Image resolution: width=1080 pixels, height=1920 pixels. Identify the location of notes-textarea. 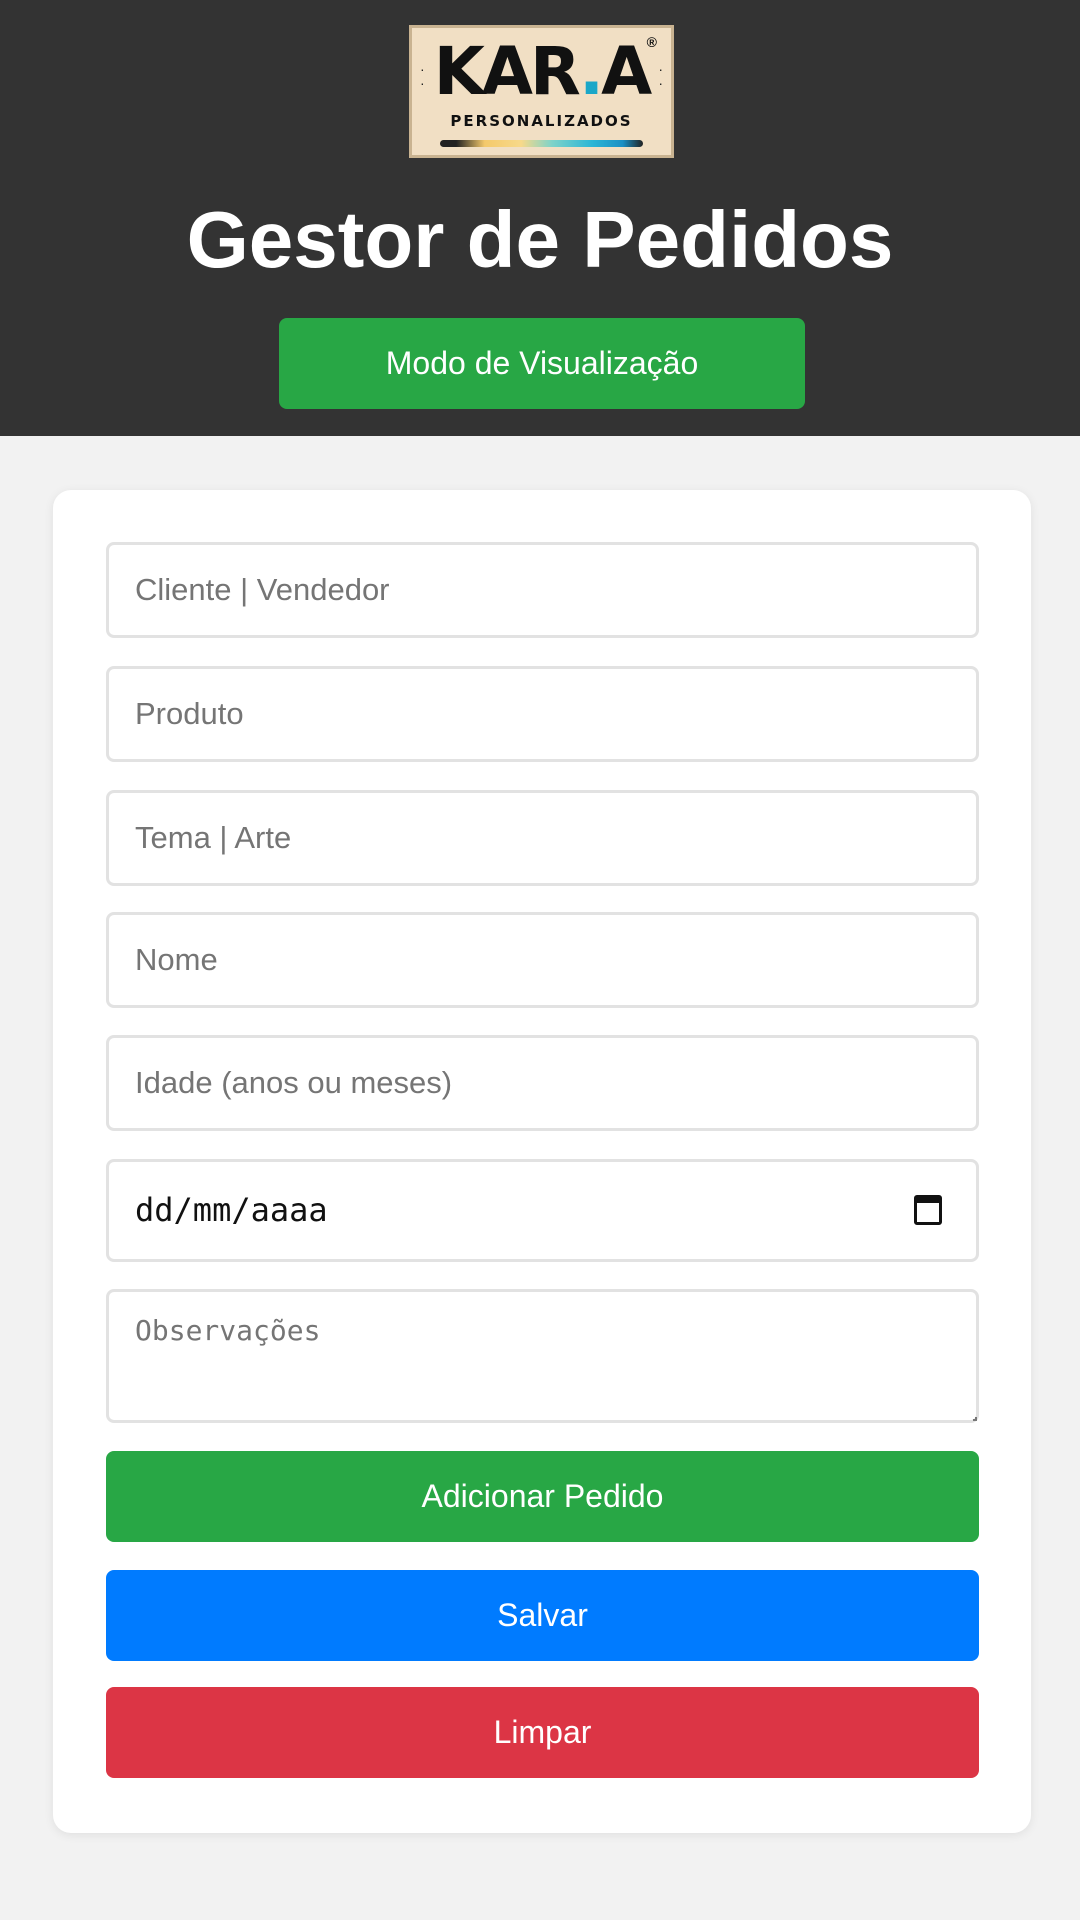
(542, 1356).